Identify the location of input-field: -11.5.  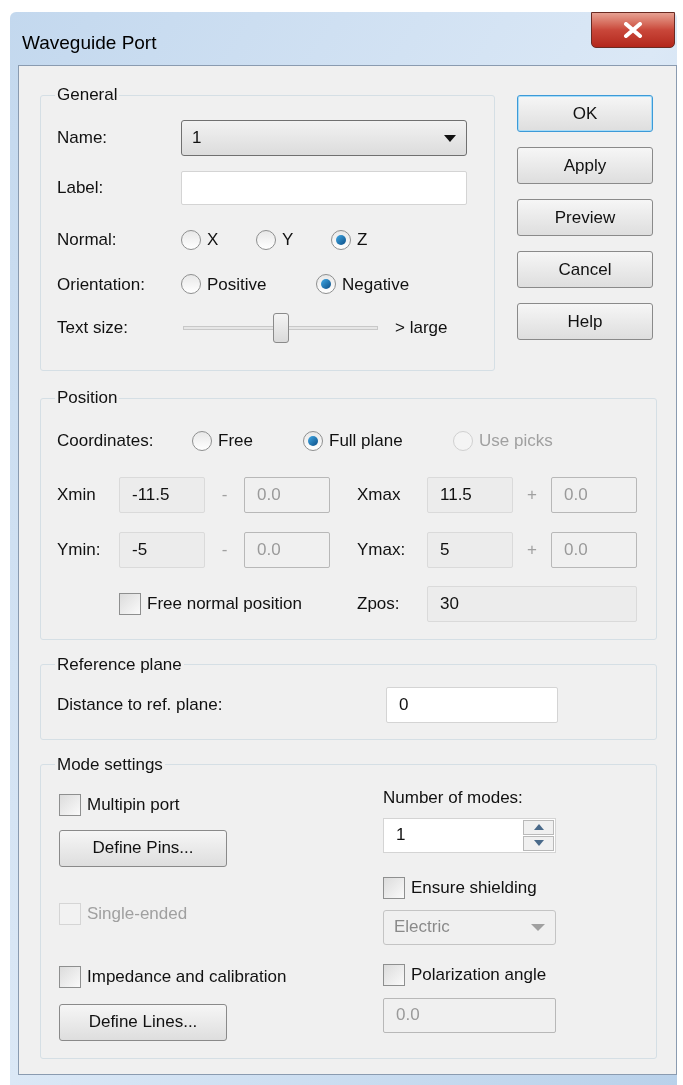
(162, 494).